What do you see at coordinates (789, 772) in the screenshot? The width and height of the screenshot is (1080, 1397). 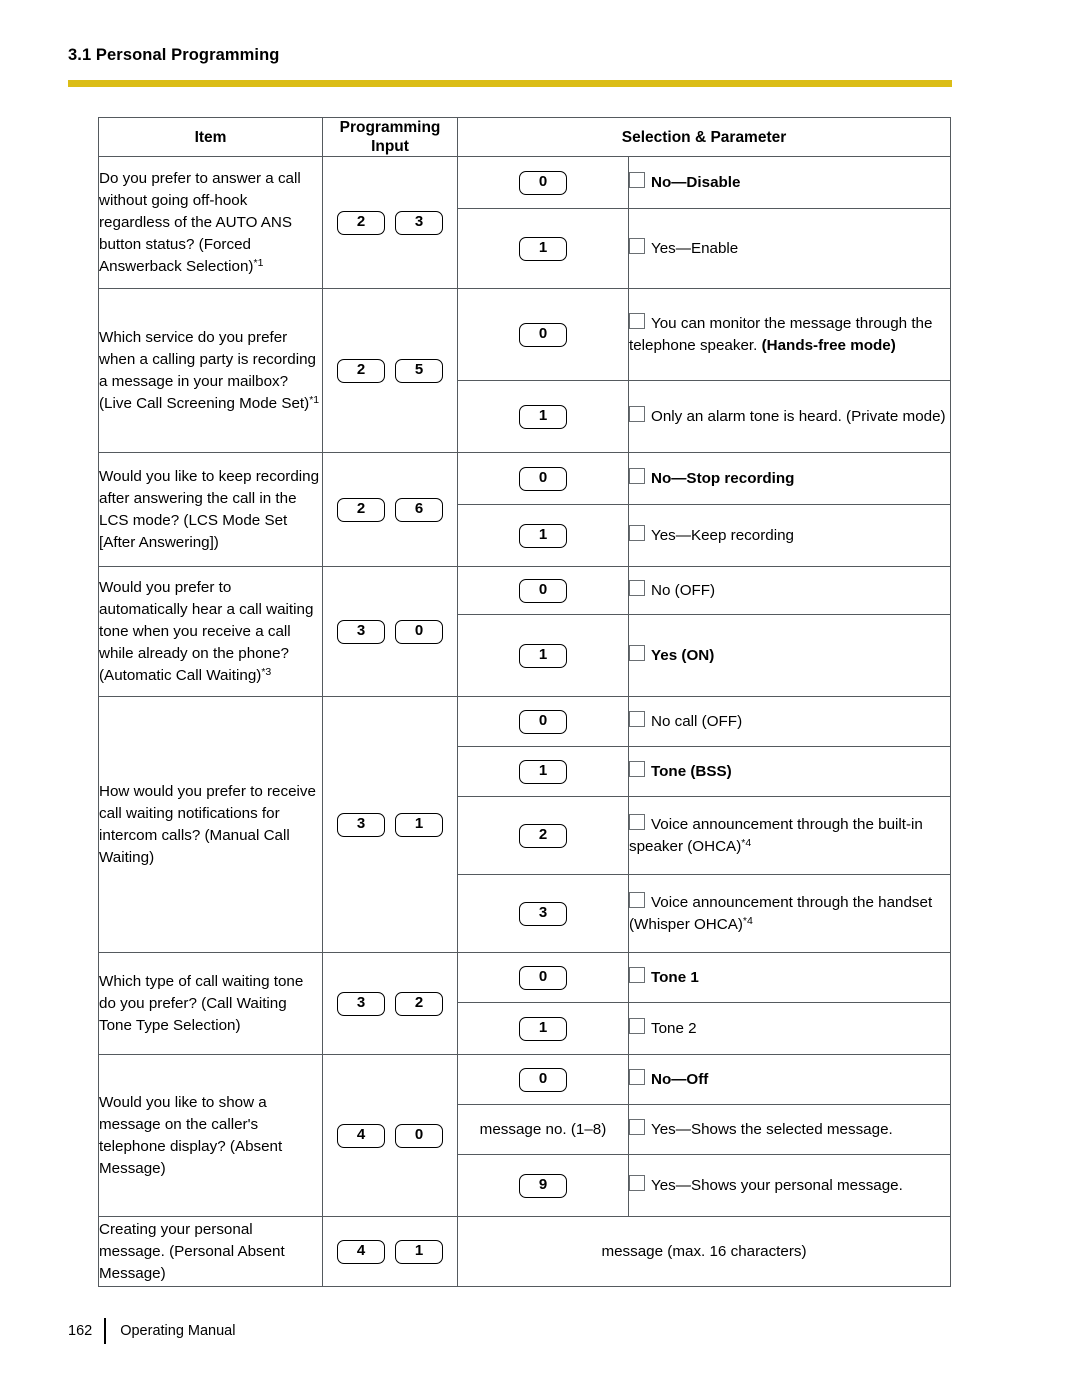 I see `parameter-option: Tone (BSS)` at bounding box center [789, 772].